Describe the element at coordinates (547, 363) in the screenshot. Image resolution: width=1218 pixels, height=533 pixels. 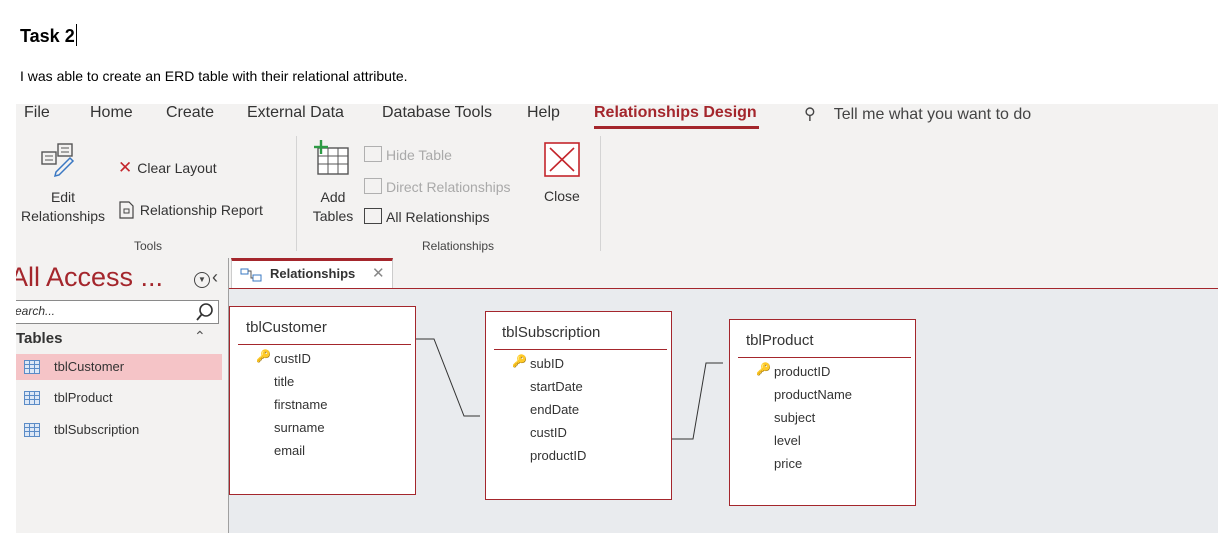
I see `field-subid: subID` at that location.